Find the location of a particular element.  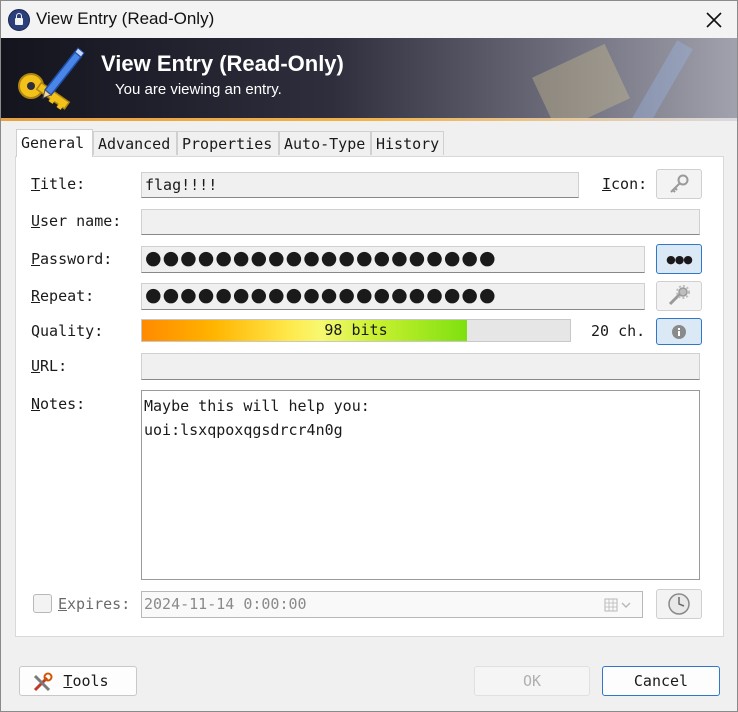

tab-properties: Properties is located at coordinates (228, 143).